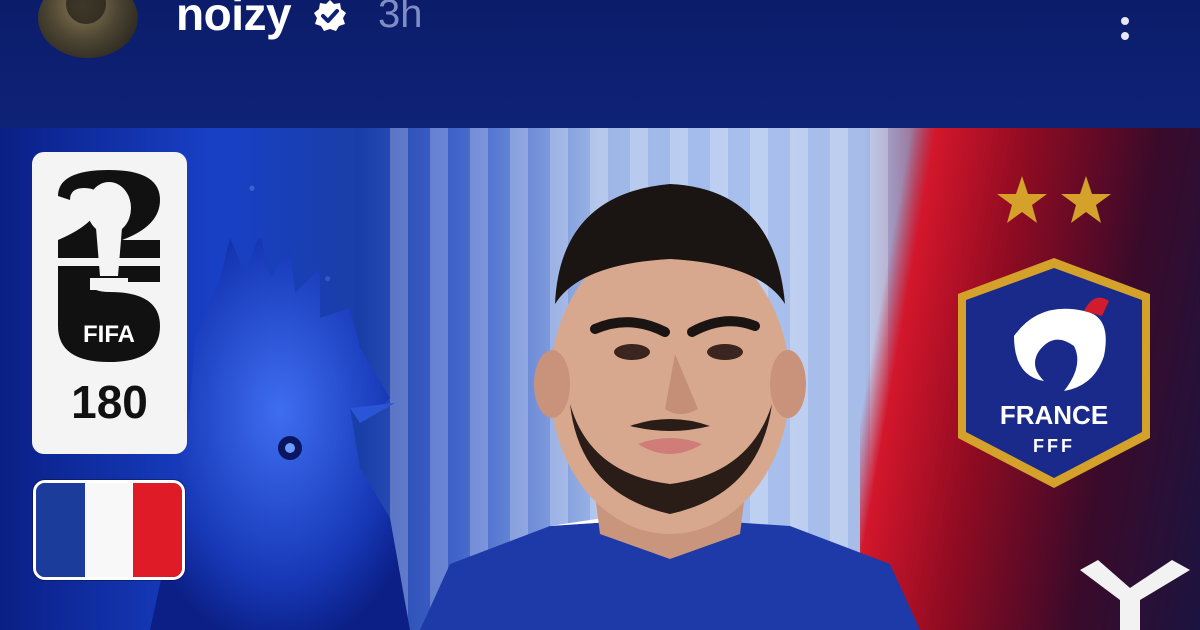  What do you see at coordinates (1054, 415) in the screenshot?
I see `crest-country-text: FRANCE` at bounding box center [1054, 415].